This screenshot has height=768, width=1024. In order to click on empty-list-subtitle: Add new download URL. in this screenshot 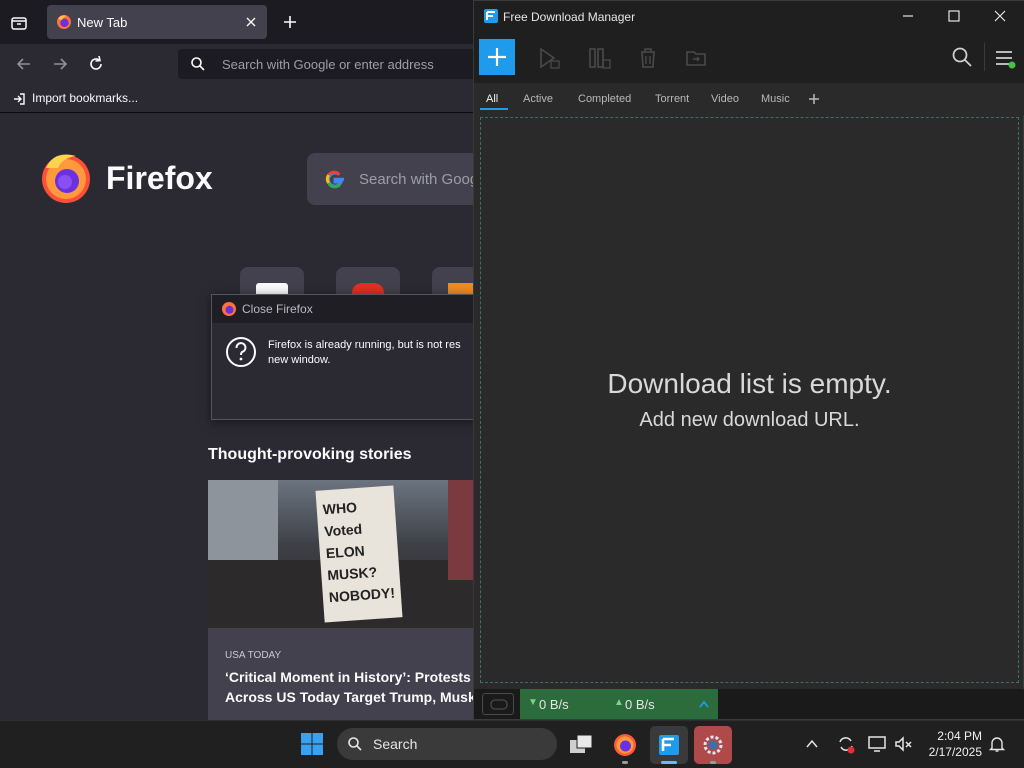, I will do `click(749, 420)`.